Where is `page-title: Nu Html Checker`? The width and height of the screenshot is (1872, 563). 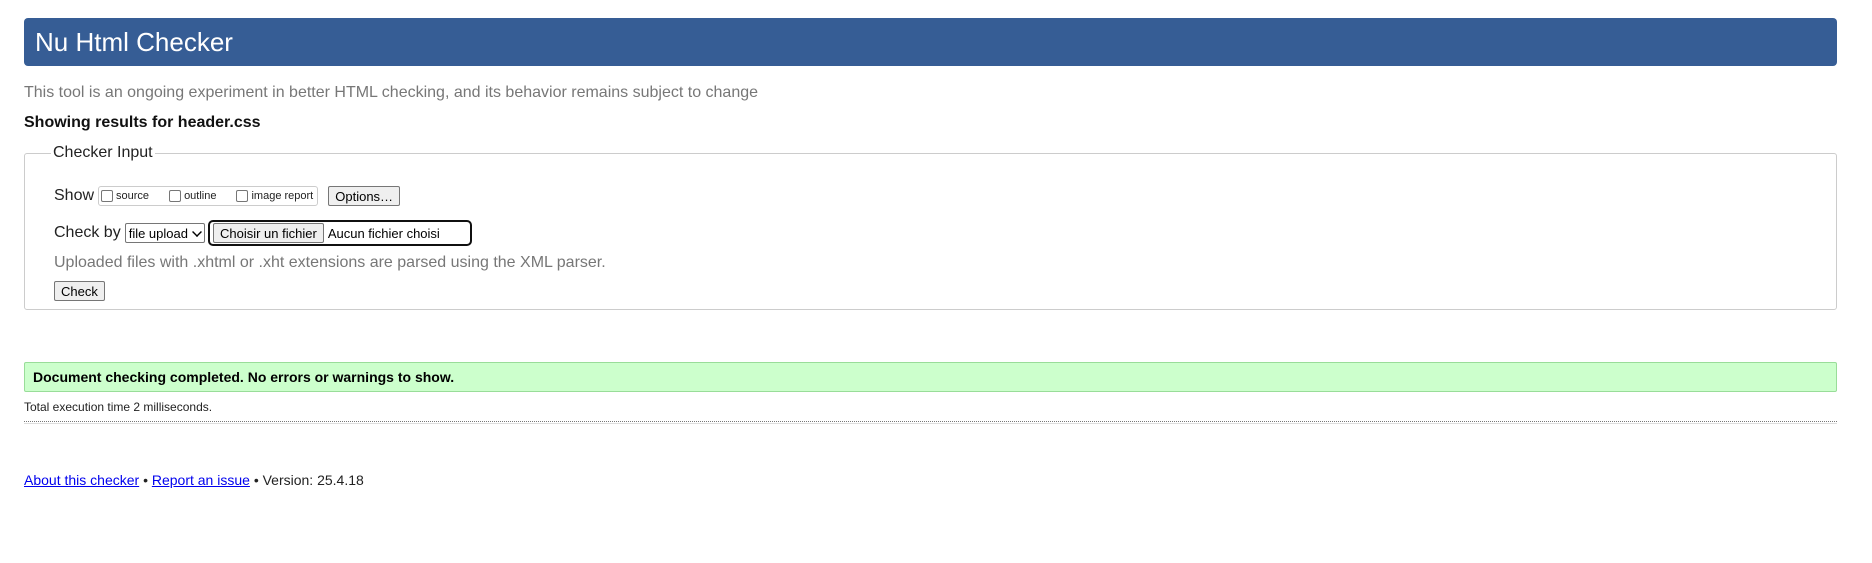 page-title: Nu Html Checker is located at coordinates (930, 42).